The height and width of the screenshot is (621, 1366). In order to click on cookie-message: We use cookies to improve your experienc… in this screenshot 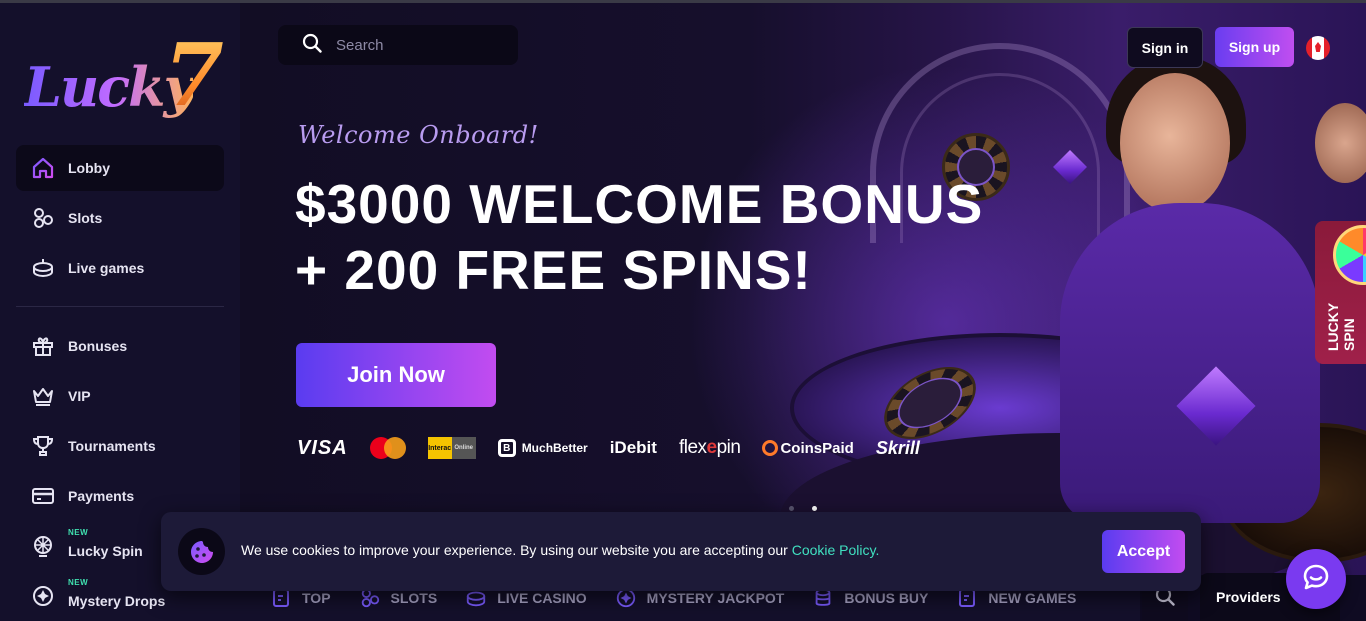, I will do `click(560, 550)`.